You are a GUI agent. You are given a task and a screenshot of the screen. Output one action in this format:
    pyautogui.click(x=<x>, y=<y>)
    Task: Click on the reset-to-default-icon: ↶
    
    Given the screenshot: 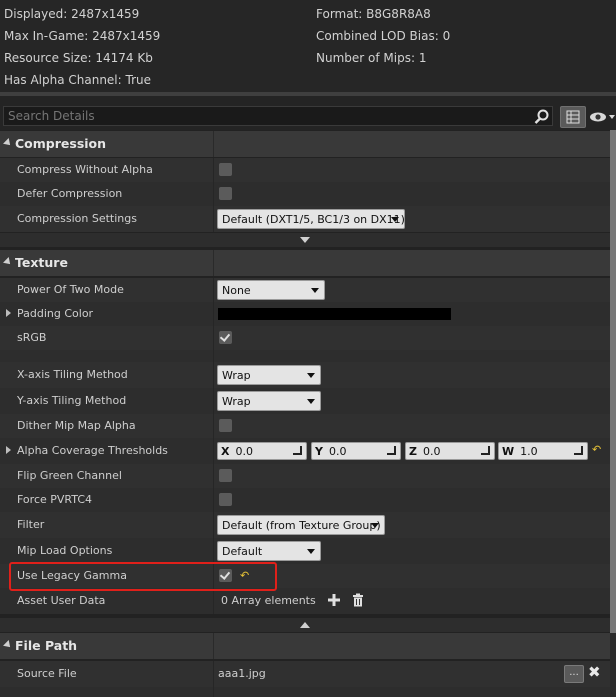 What is the action you would take?
    pyautogui.click(x=596, y=449)
    